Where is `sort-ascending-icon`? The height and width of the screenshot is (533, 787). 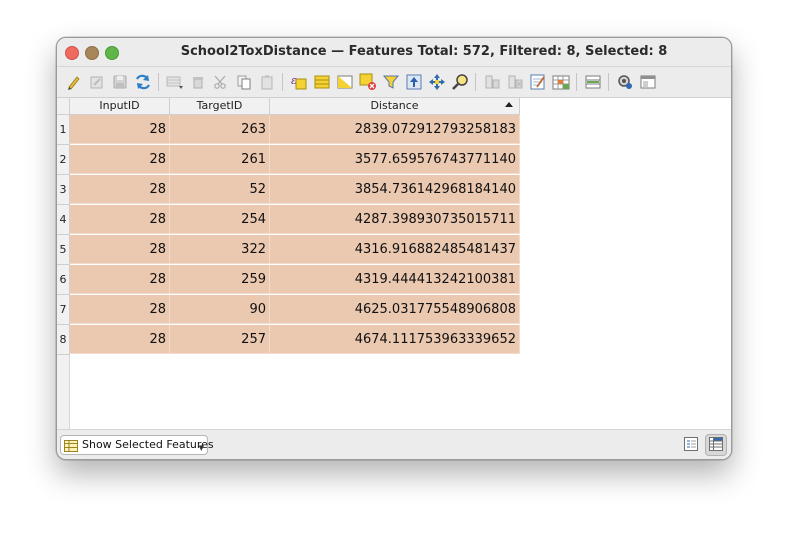
sort-ascending-icon is located at coordinates (509, 104).